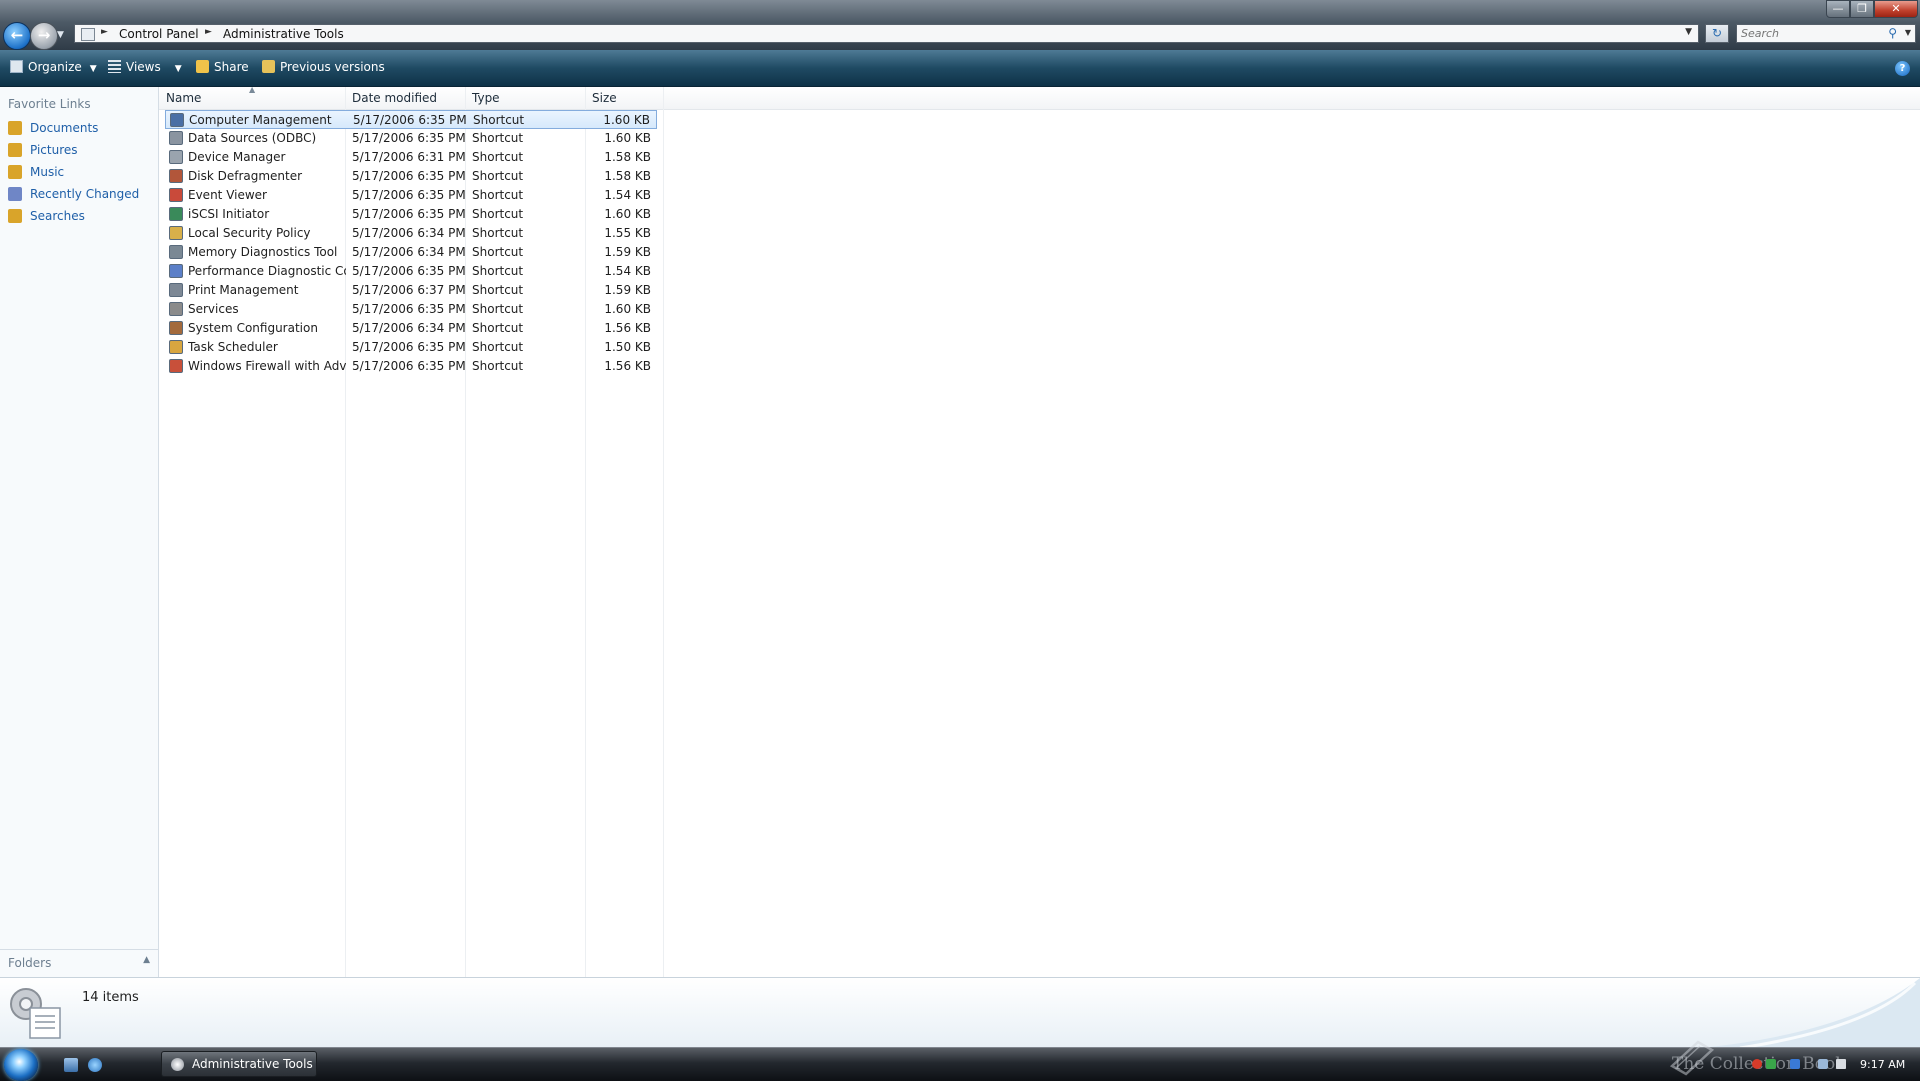  What do you see at coordinates (95, 1065) in the screenshot?
I see `internet-explorer-icon` at bounding box center [95, 1065].